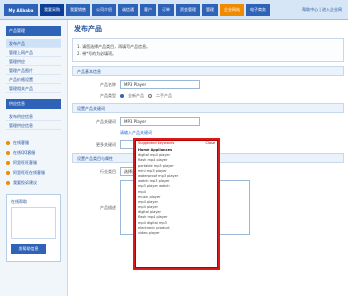  What do you see at coordinates (33, 104) in the screenshot?
I see `sidebar-section-title: 供应信息` at bounding box center [33, 104].